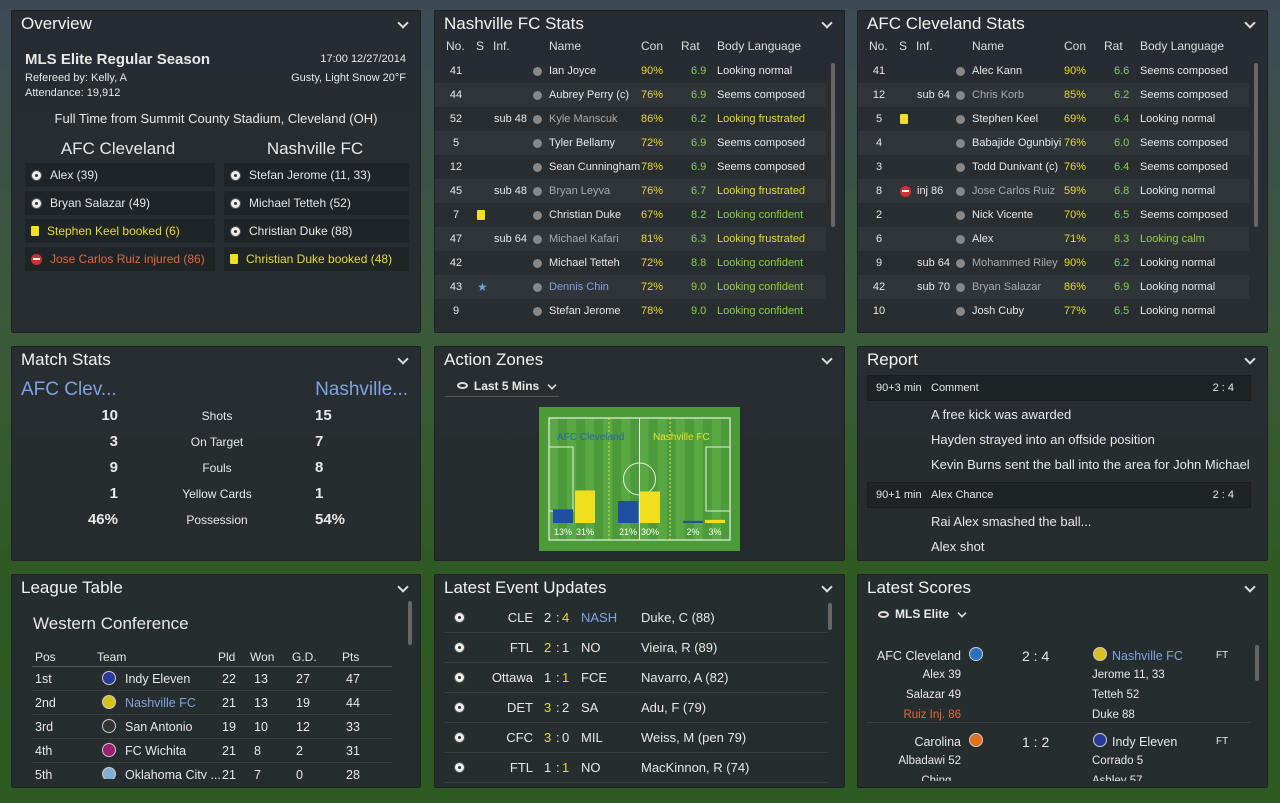  What do you see at coordinates (565, 46) in the screenshot?
I see `column-header: Name` at bounding box center [565, 46].